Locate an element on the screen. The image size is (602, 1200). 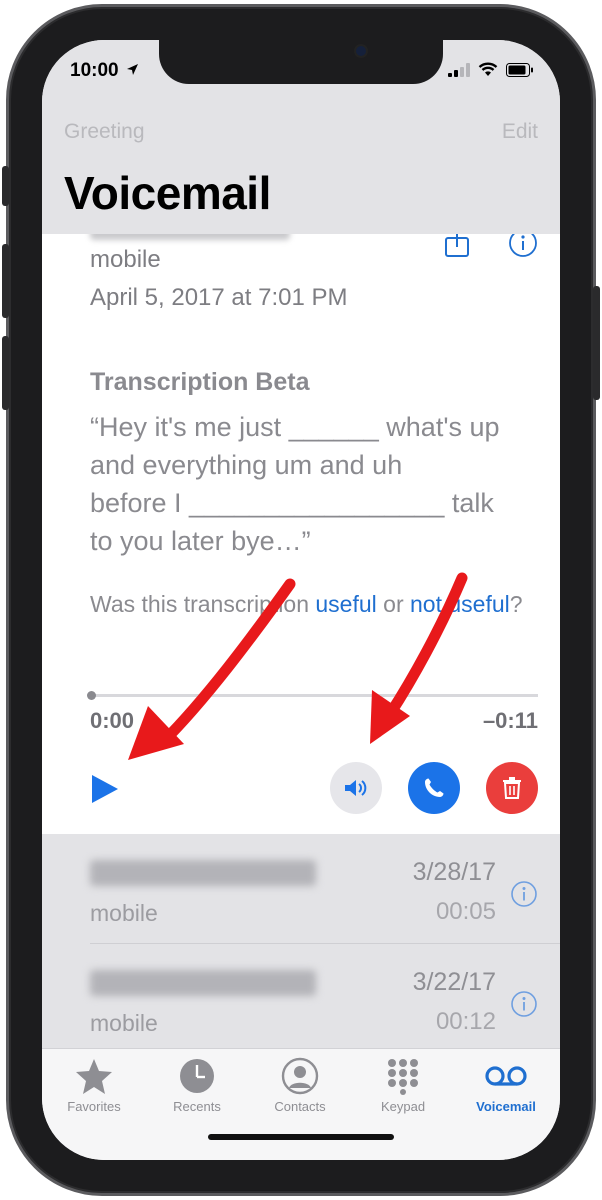
tab-label: Voicemail is located at coordinates (506, 1106).